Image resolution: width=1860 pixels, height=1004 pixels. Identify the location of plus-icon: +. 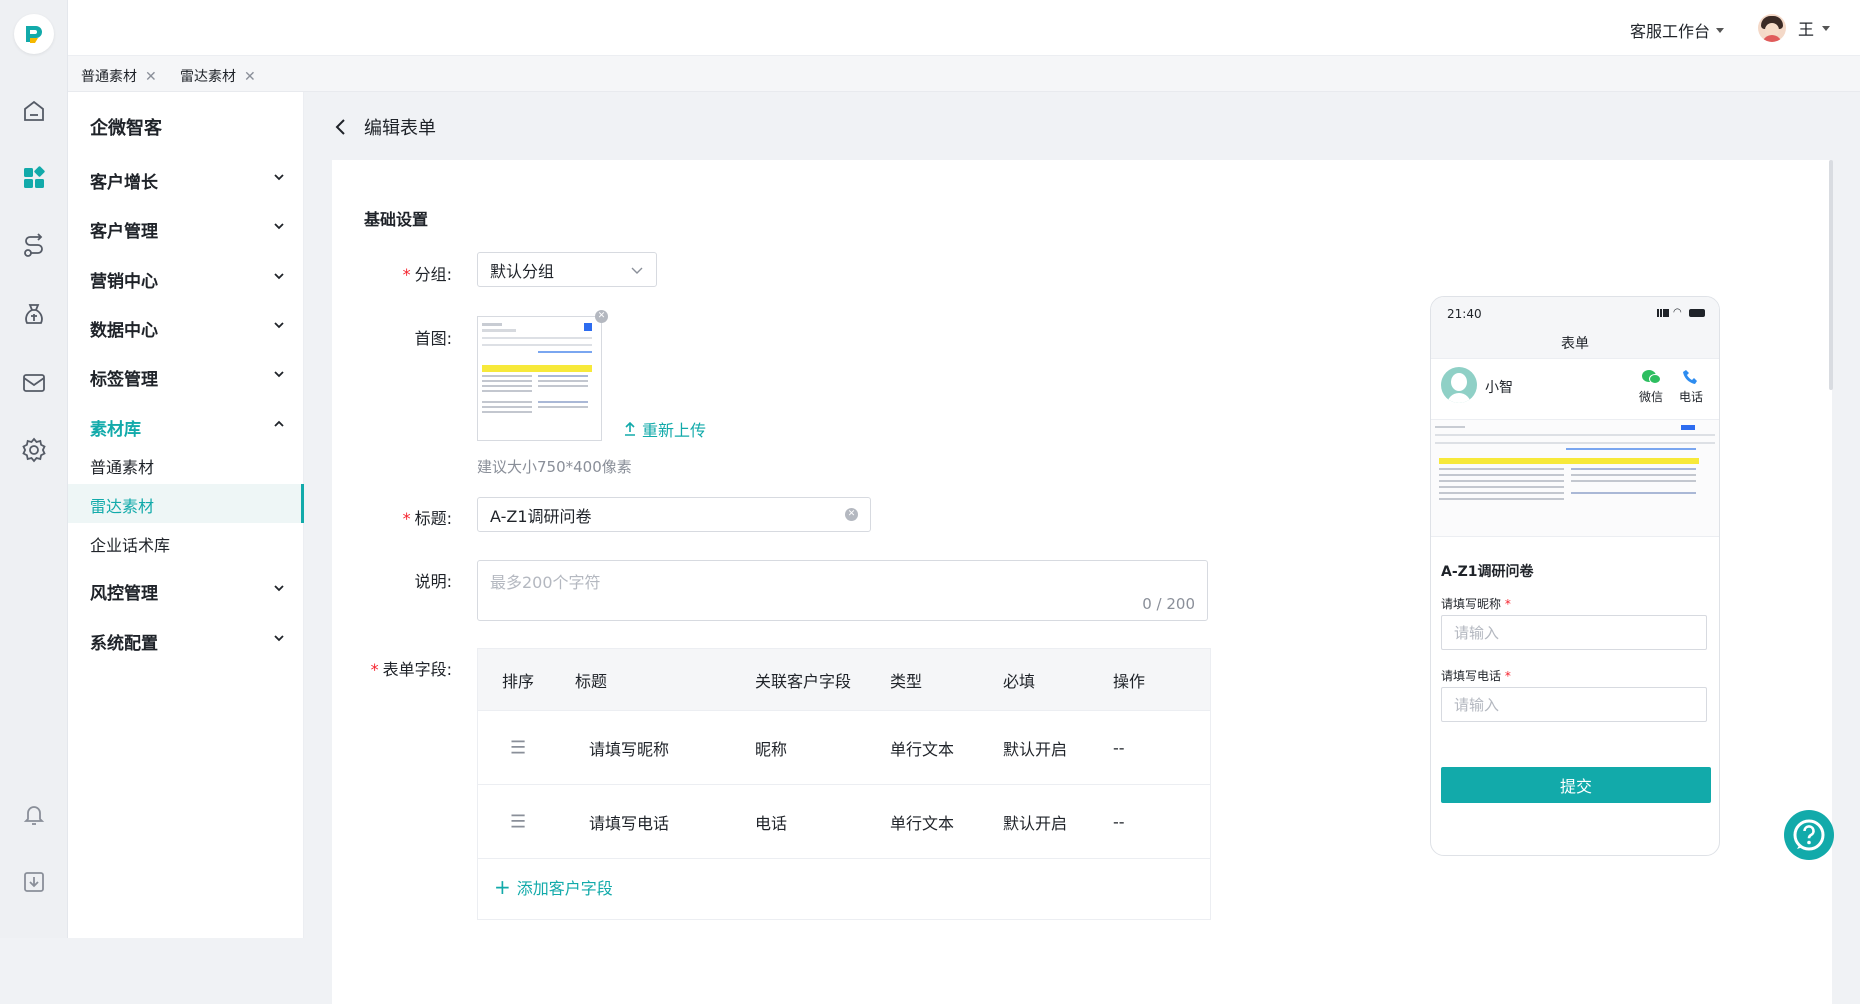
(502, 887).